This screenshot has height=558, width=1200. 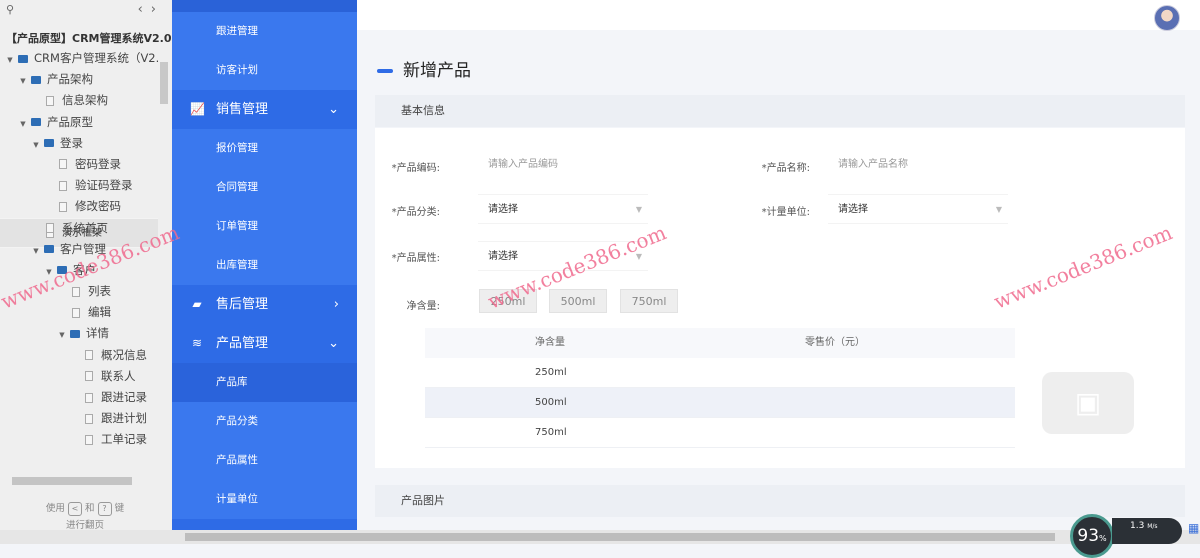 I want to click on sidebar-label: 销售管理, so click(x=242, y=109).